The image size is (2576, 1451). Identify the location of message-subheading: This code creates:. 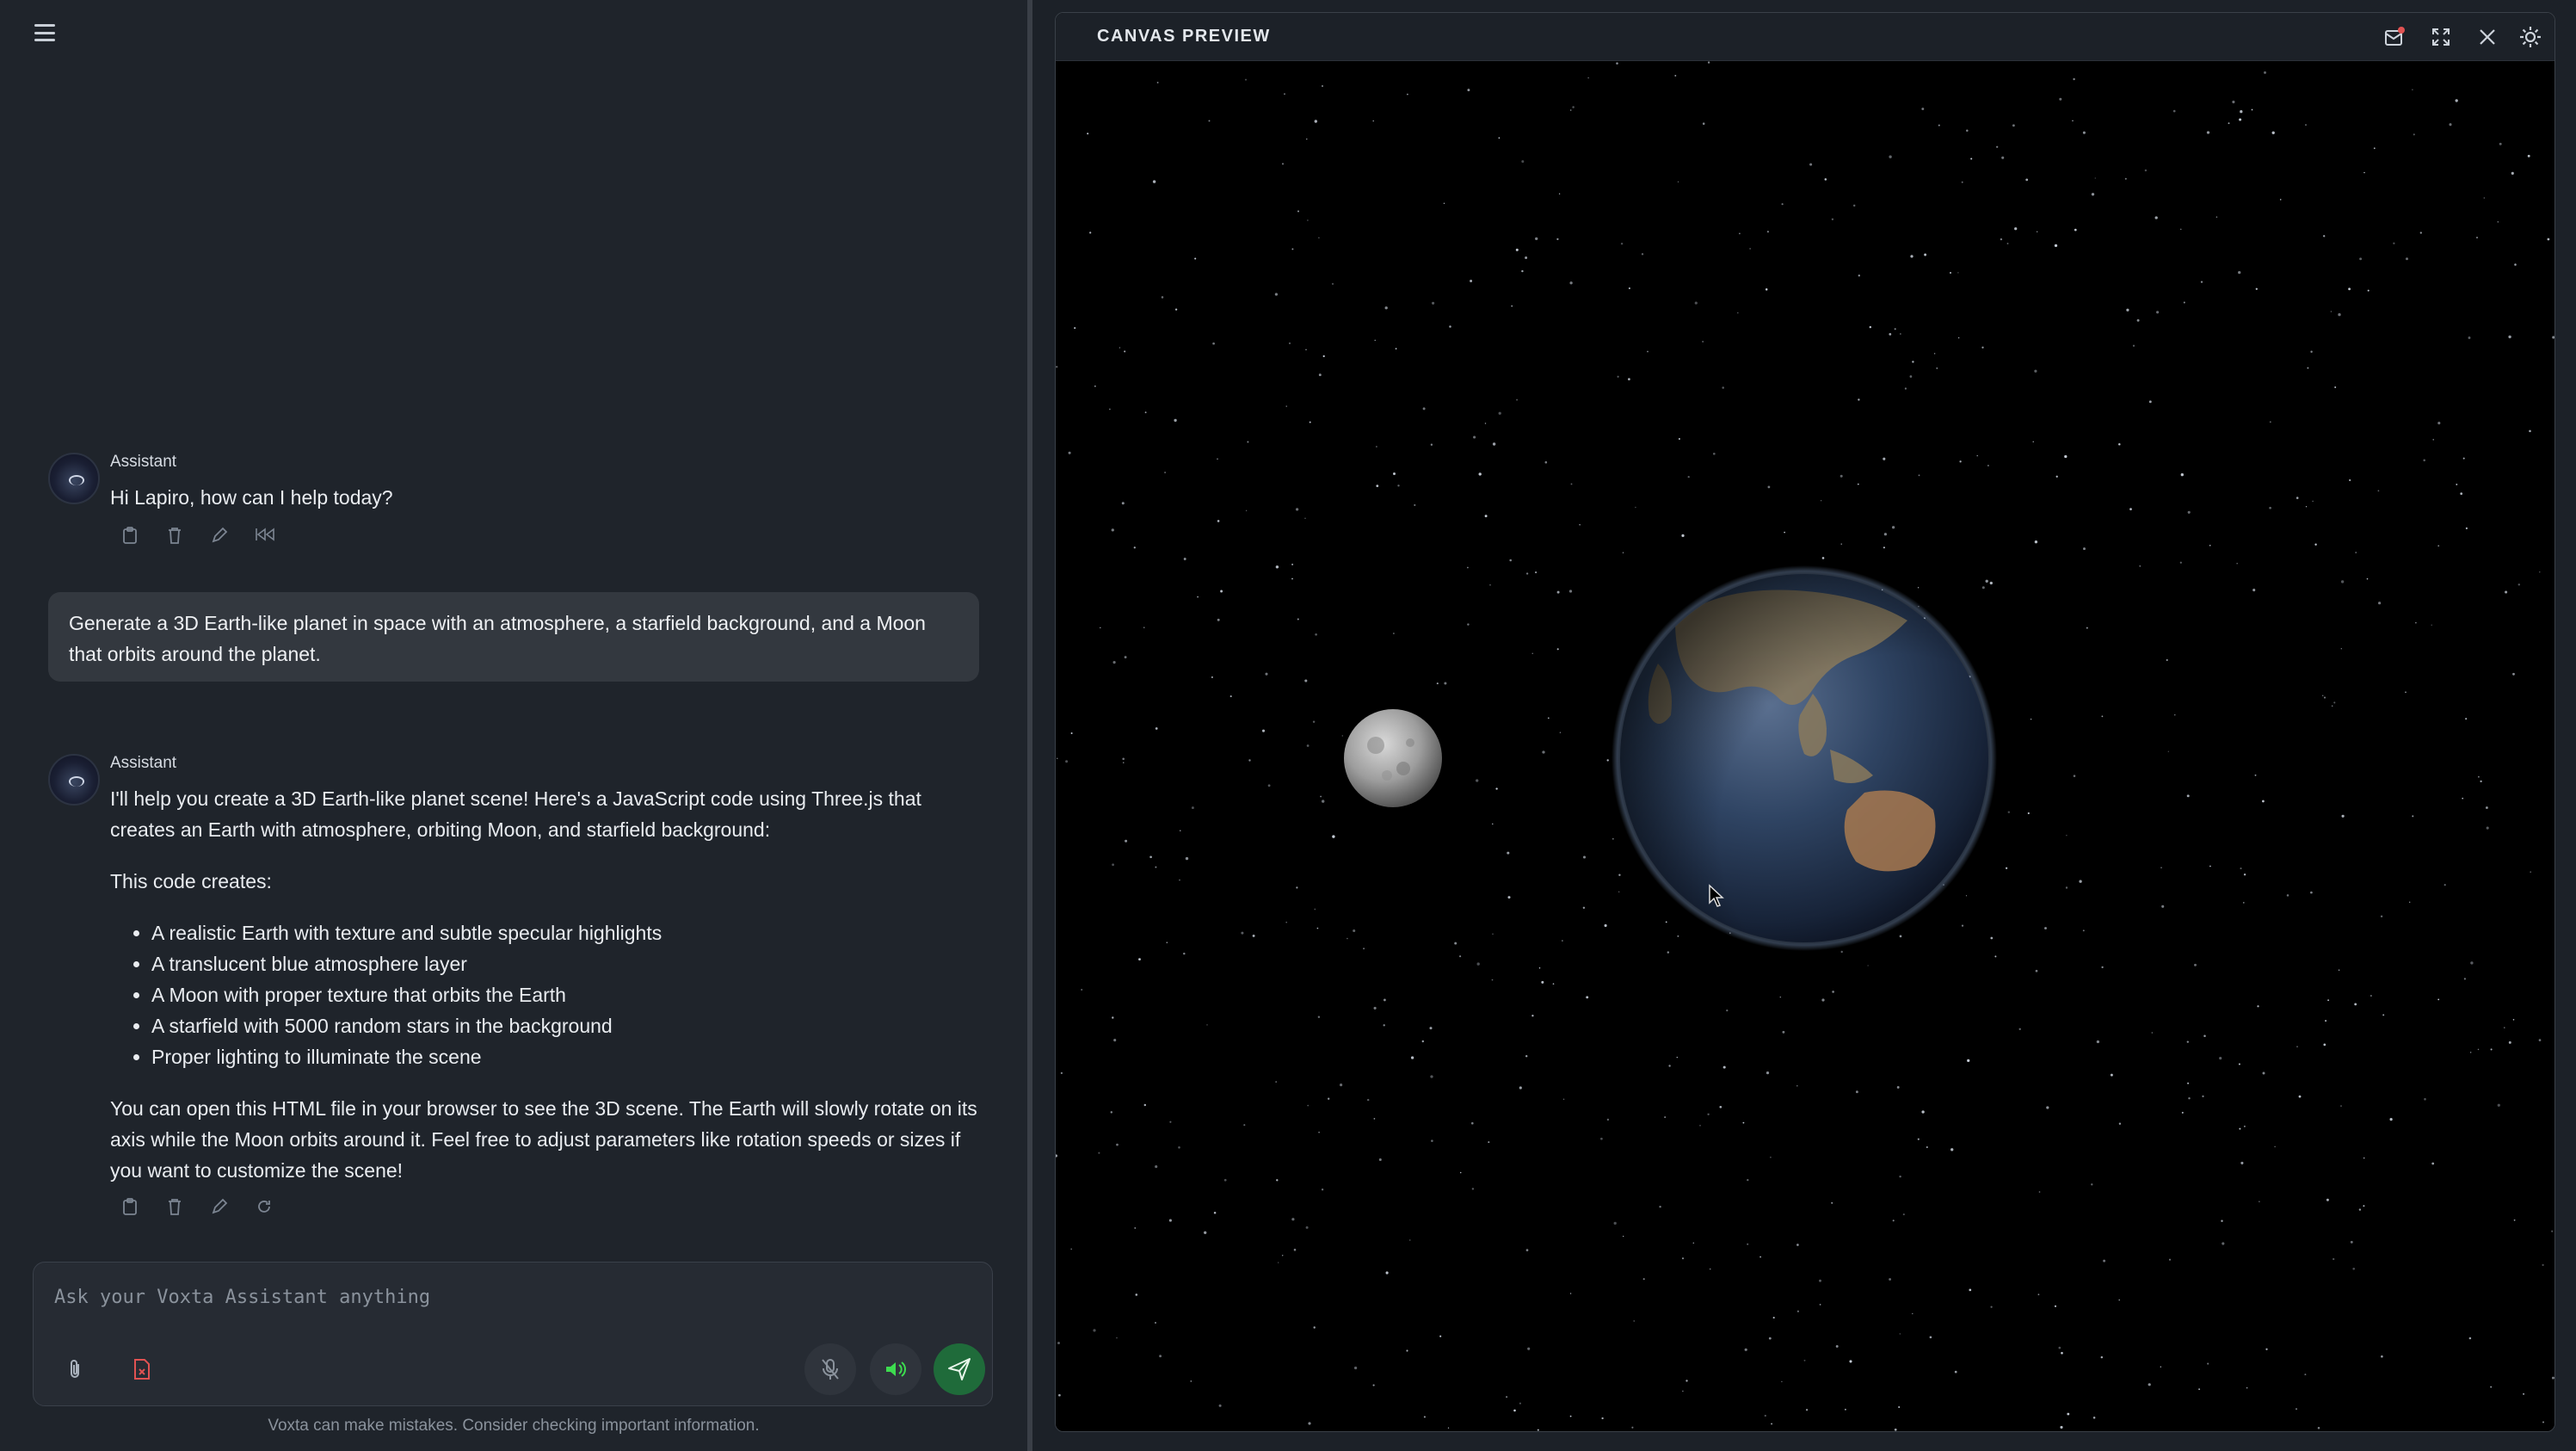
(191, 881).